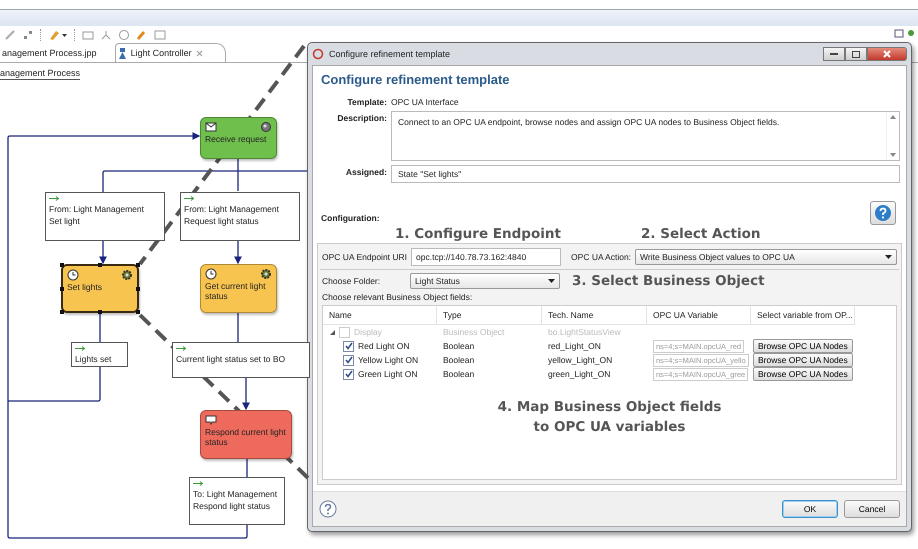  Describe the element at coordinates (668, 281) in the screenshot. I see `annotation-text: 3. Select Business Object` at that location.